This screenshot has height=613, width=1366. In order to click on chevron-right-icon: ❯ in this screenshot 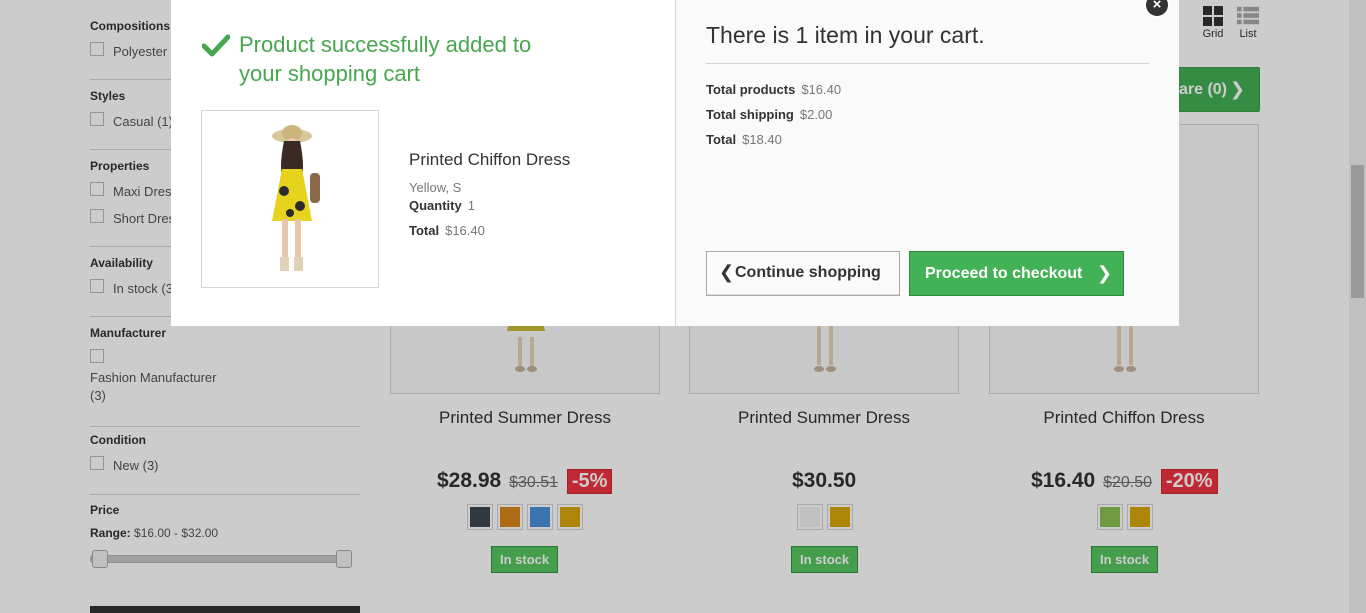, I will do `click(1104, 273)`.